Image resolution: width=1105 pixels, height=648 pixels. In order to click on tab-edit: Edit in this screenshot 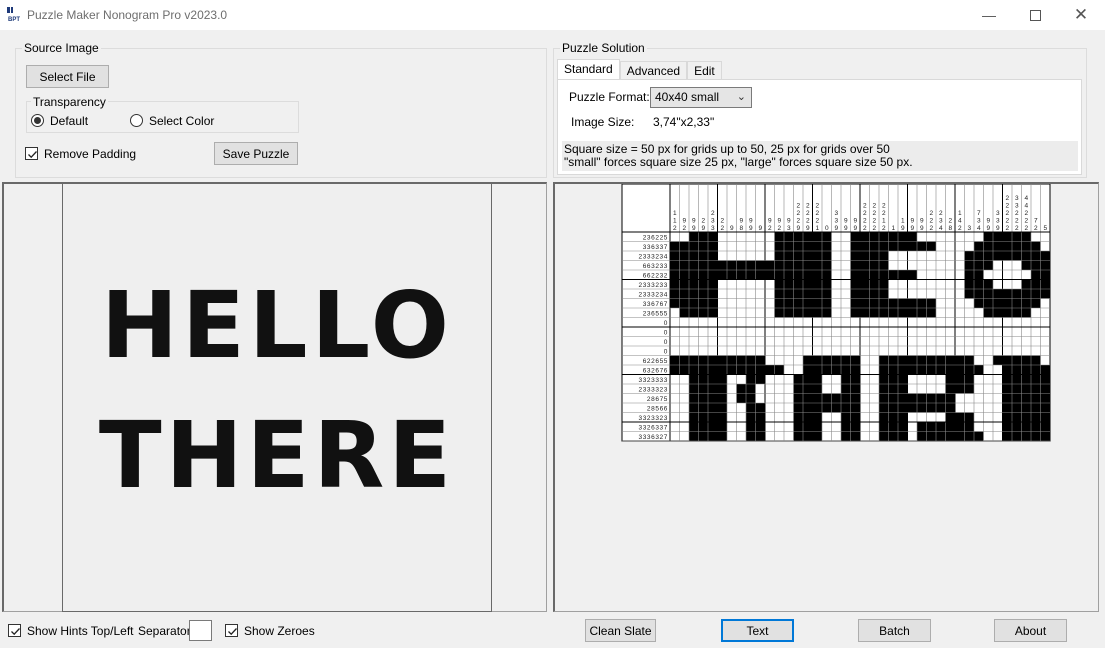, I will do `click(704, 71)`.